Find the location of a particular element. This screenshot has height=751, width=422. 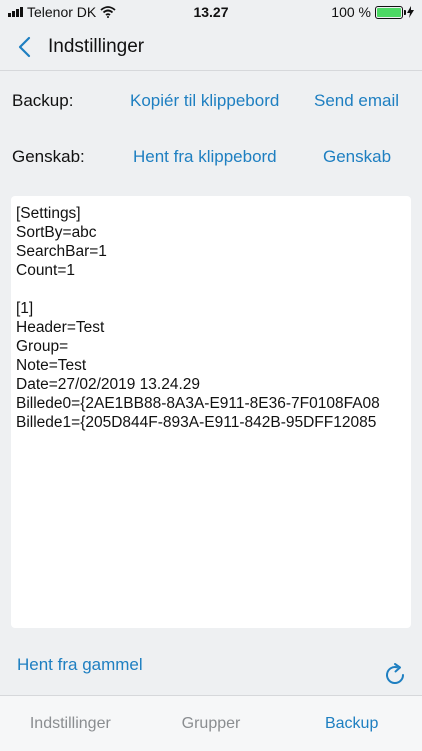

refresh-icon is located at coordinates (395, 673).